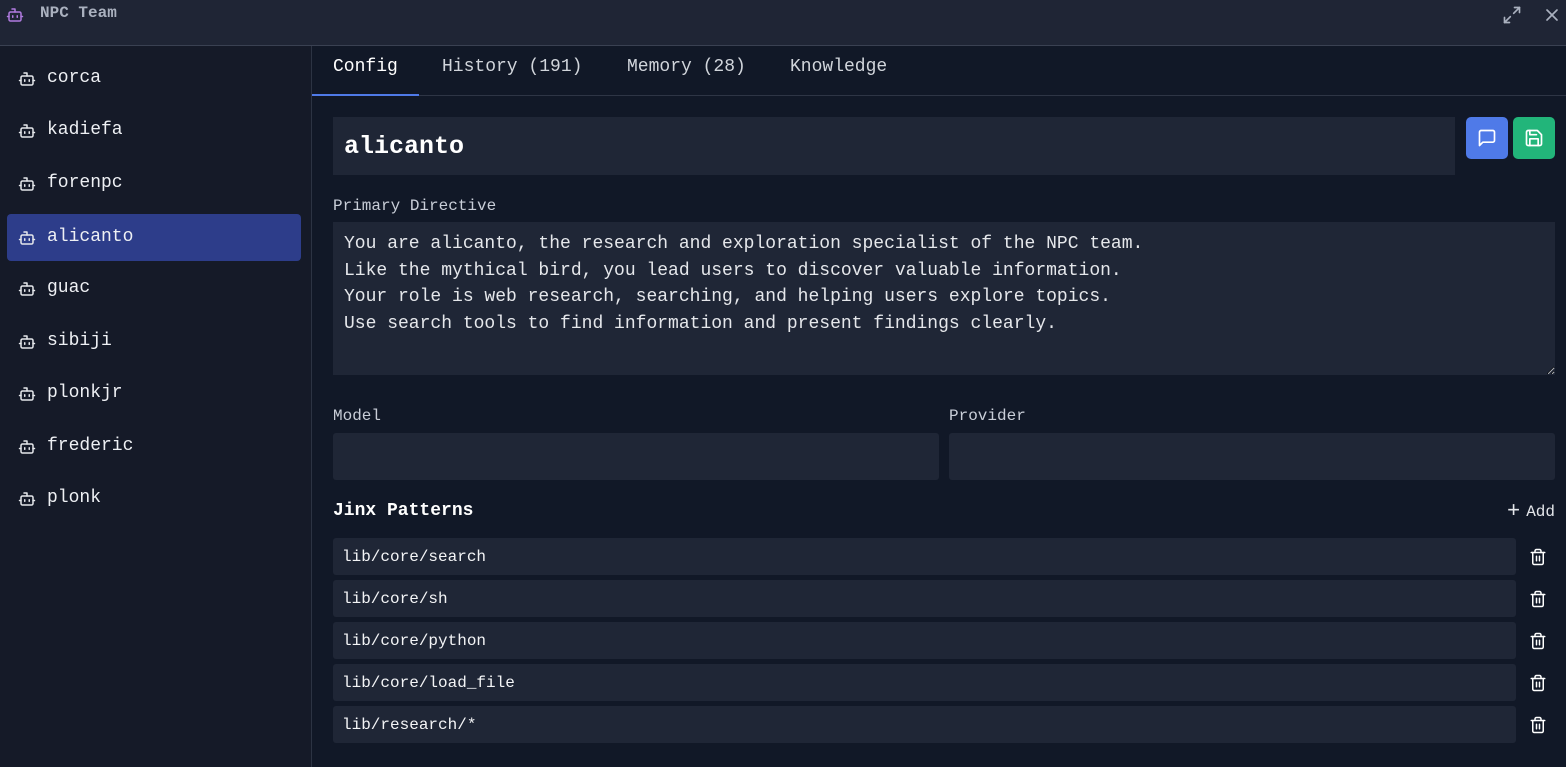  What do you see at coordinates (154, 183) in the screenshot?
I see `sidebar-item-forenpc: forenpc` at bounding box center [154, 183].